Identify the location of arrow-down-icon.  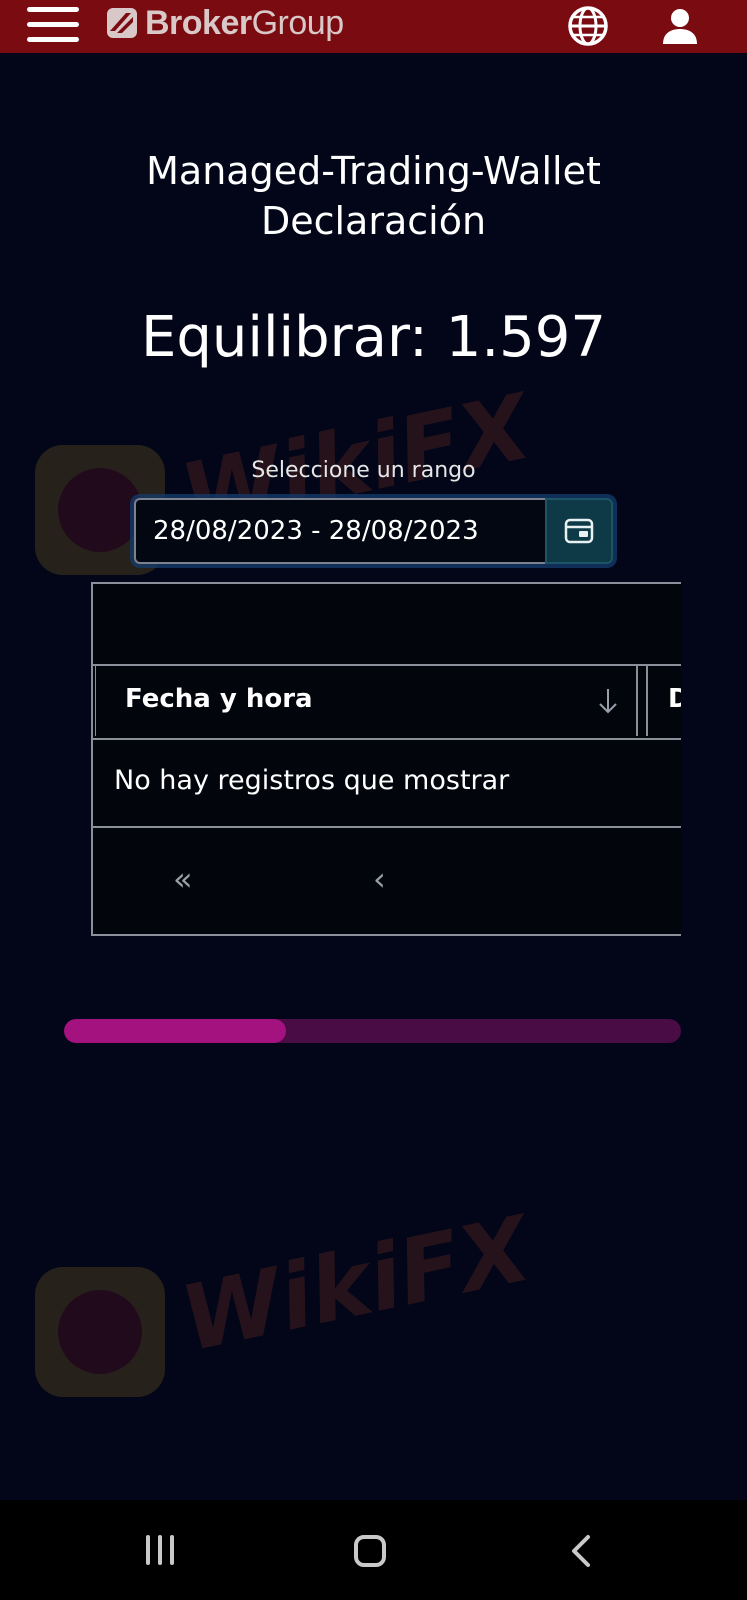
(608, 701).